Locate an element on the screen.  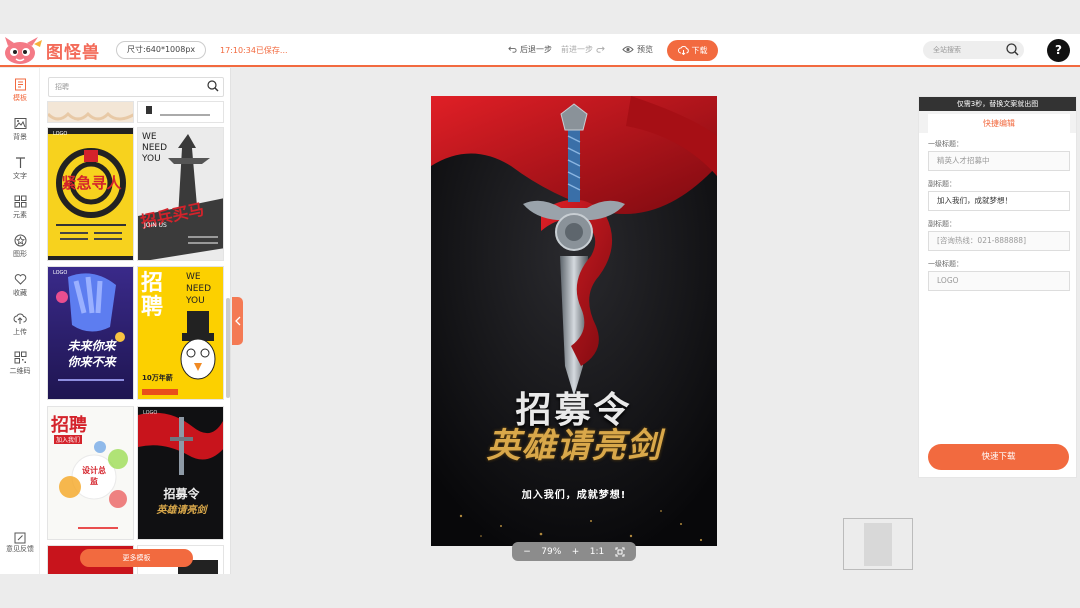
template-card-title: 招募令 is located at coordinates (181, 494).